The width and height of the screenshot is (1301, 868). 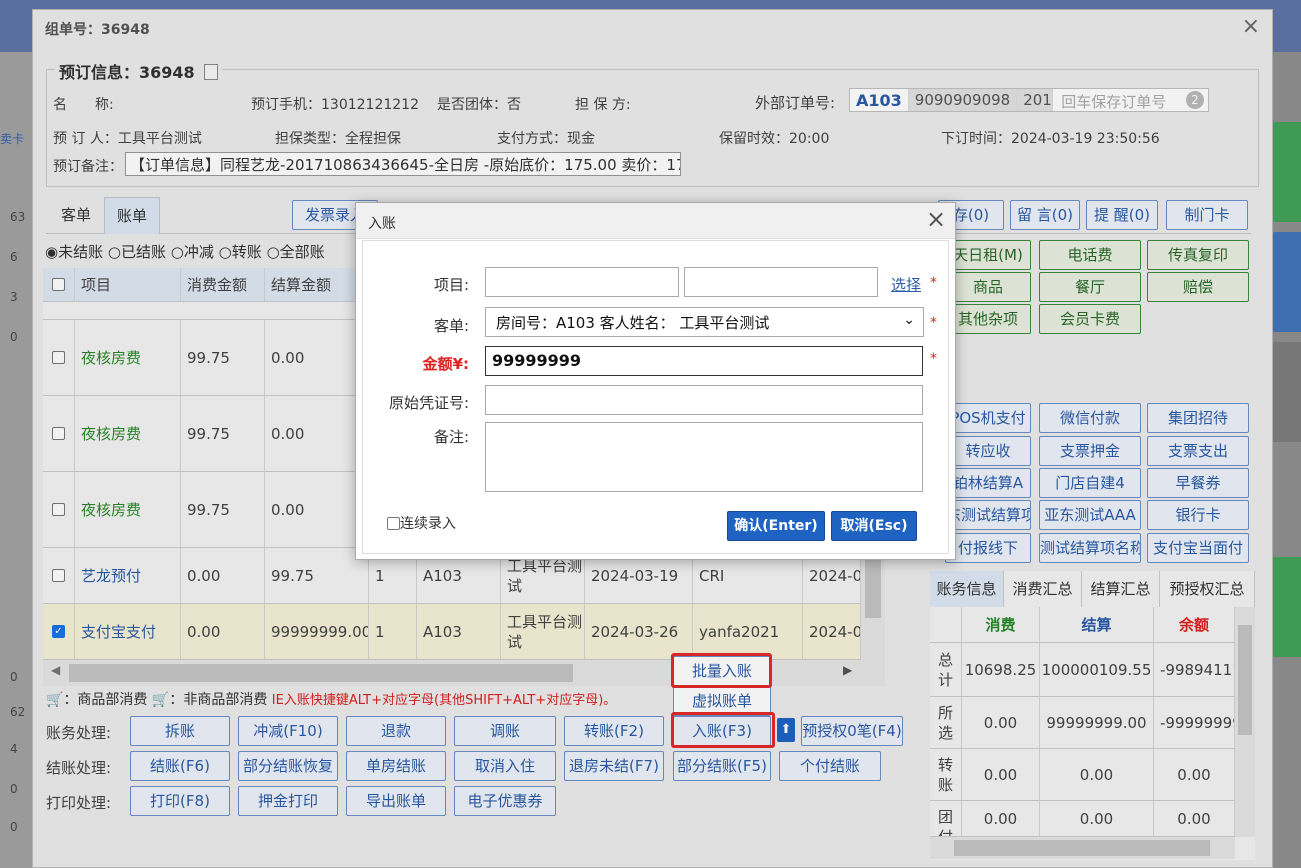 I want to click on guest-label: 客单:, so click(x=451, y=326).